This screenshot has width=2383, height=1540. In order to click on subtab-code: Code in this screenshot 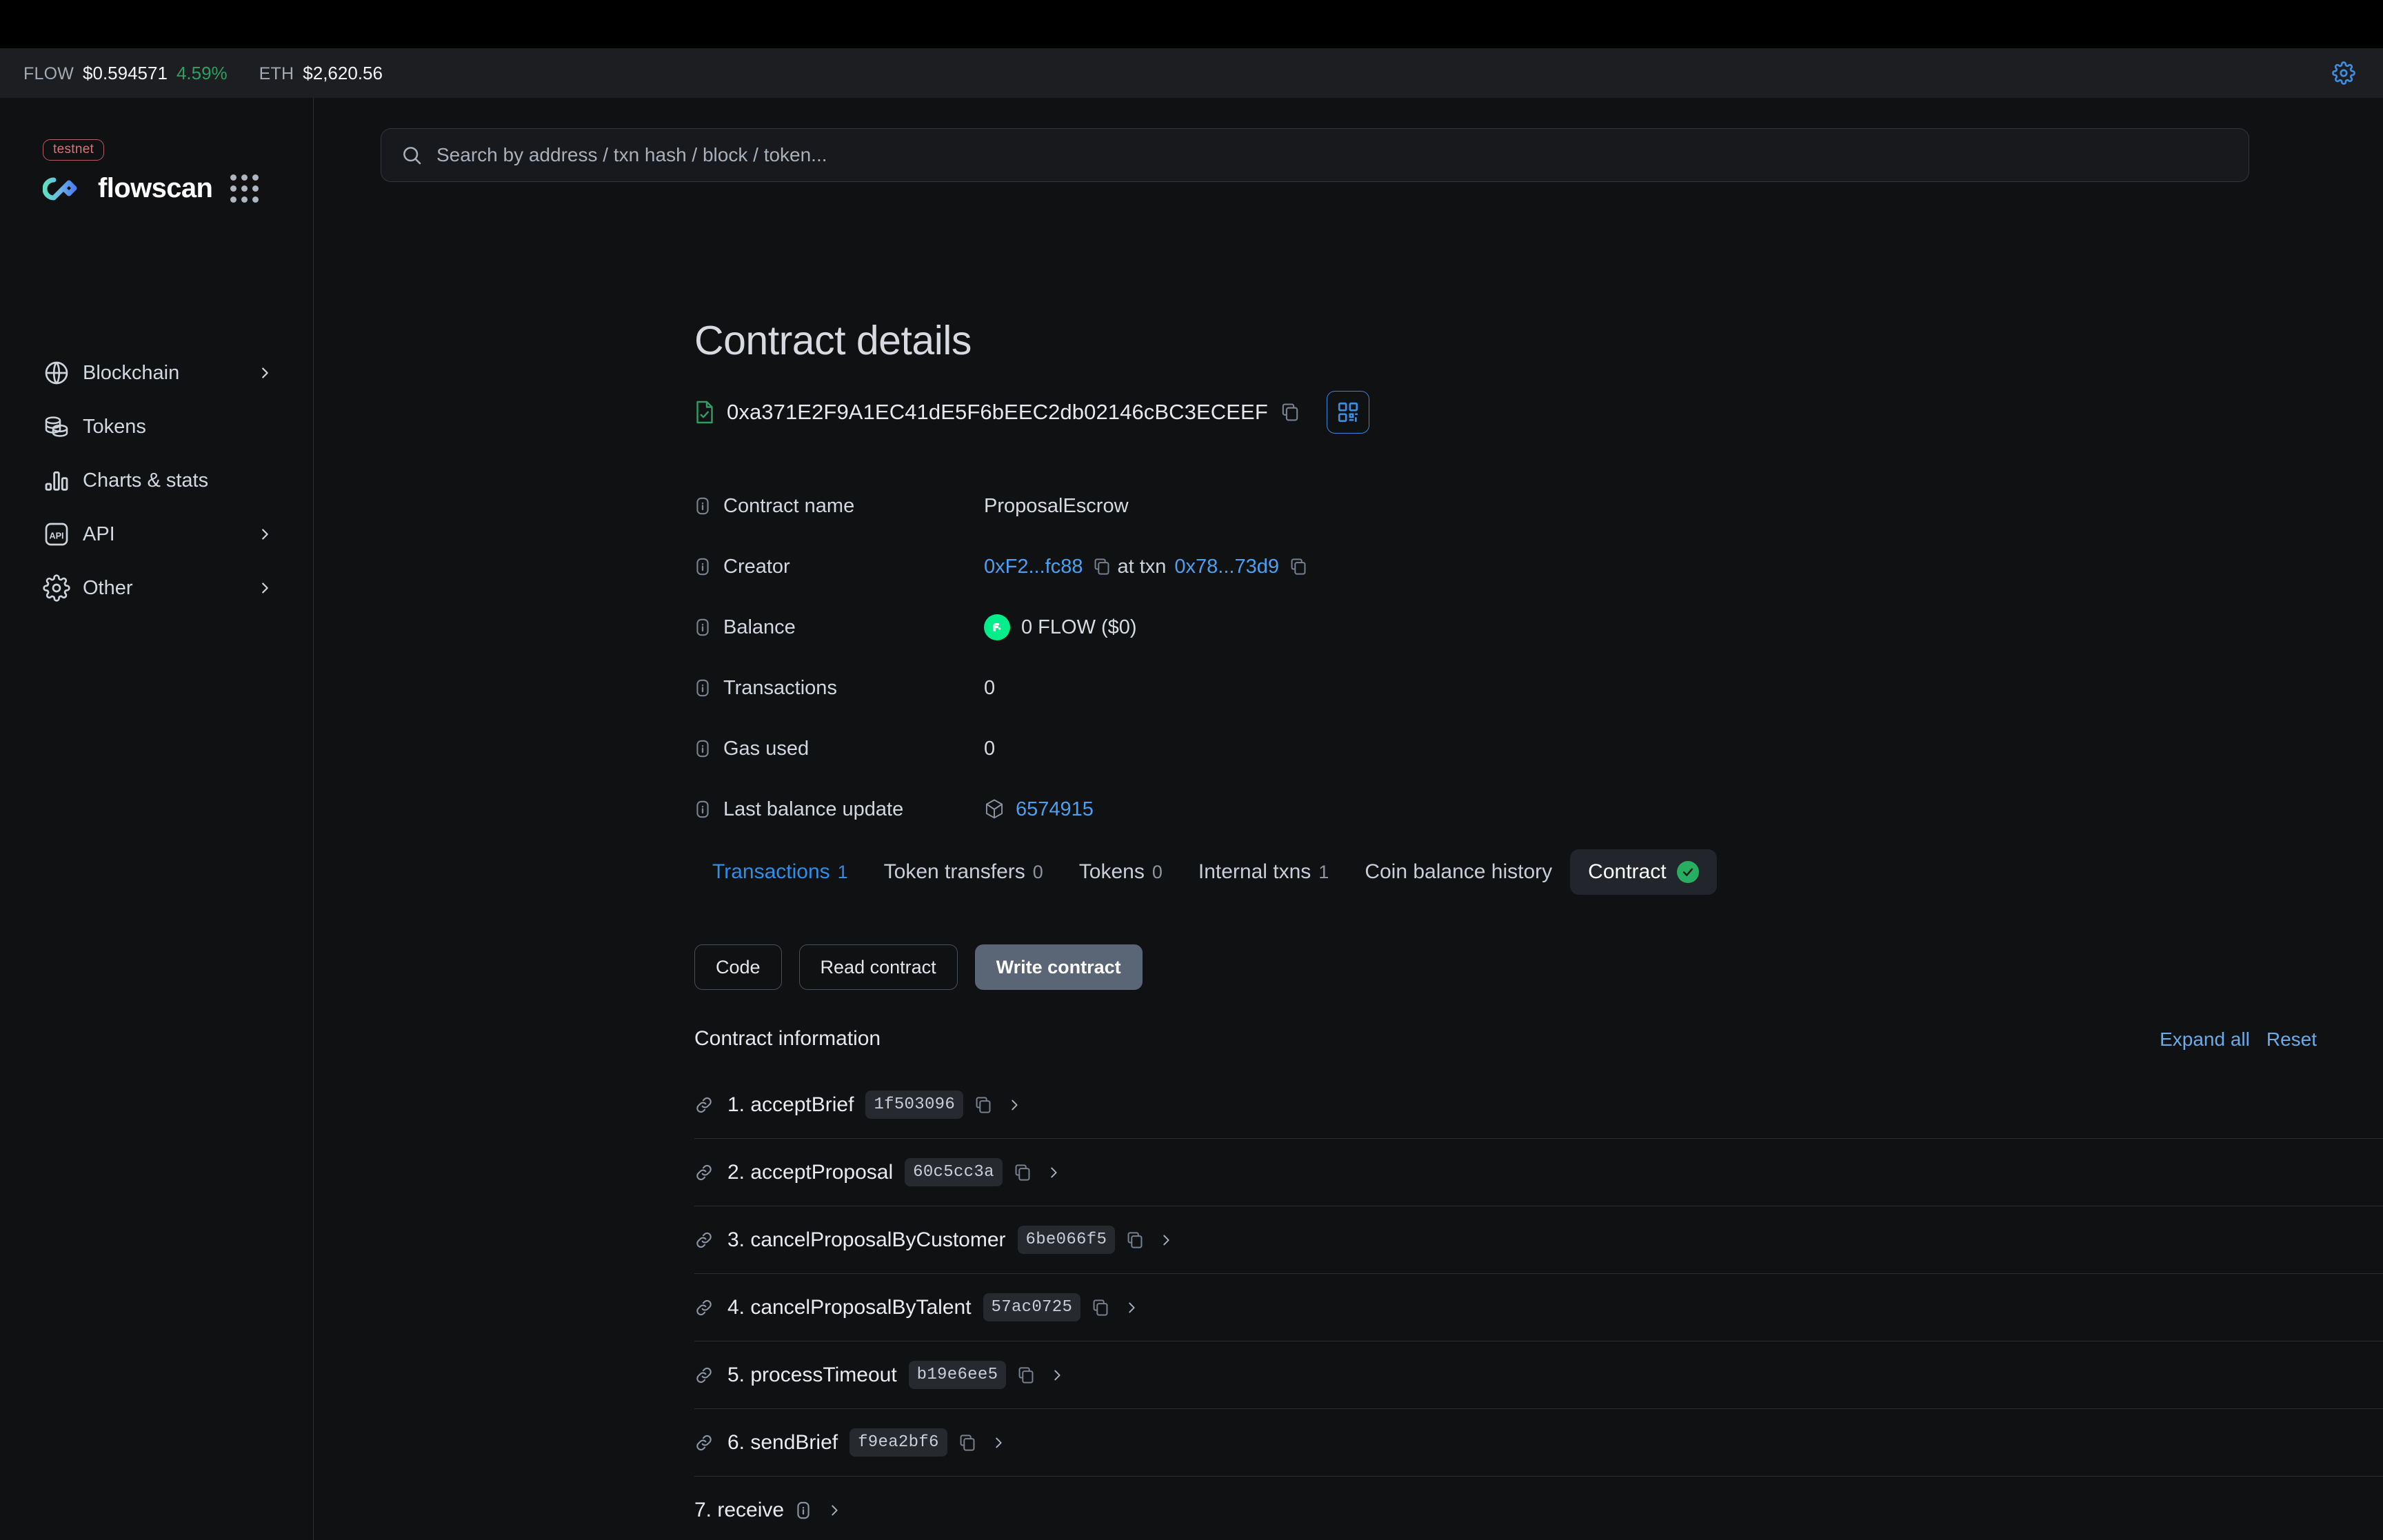, I will do `click(738, 967)`.